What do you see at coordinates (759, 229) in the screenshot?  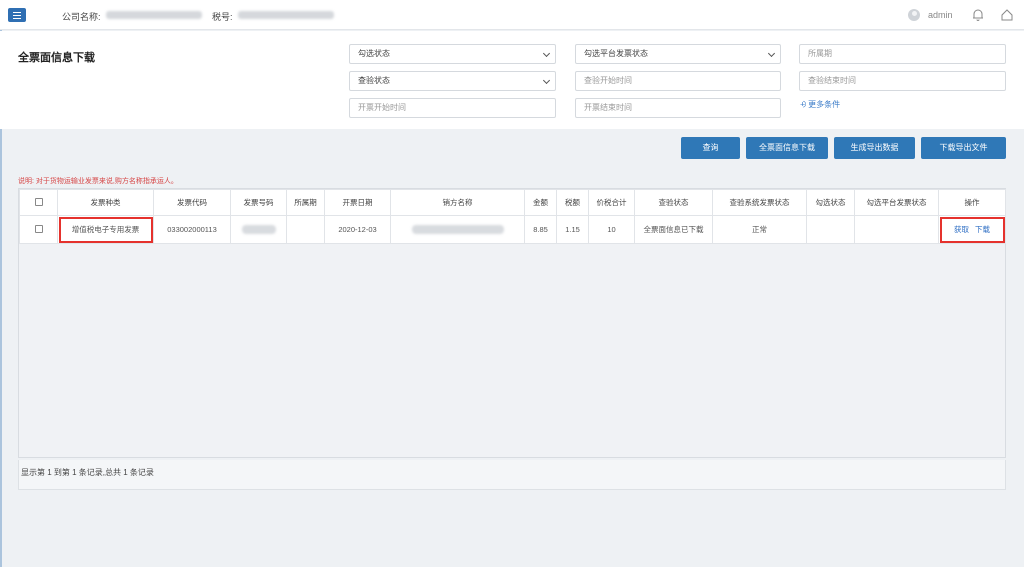 I see `system-status-cell: 正常` at bounding box center [759, 229].